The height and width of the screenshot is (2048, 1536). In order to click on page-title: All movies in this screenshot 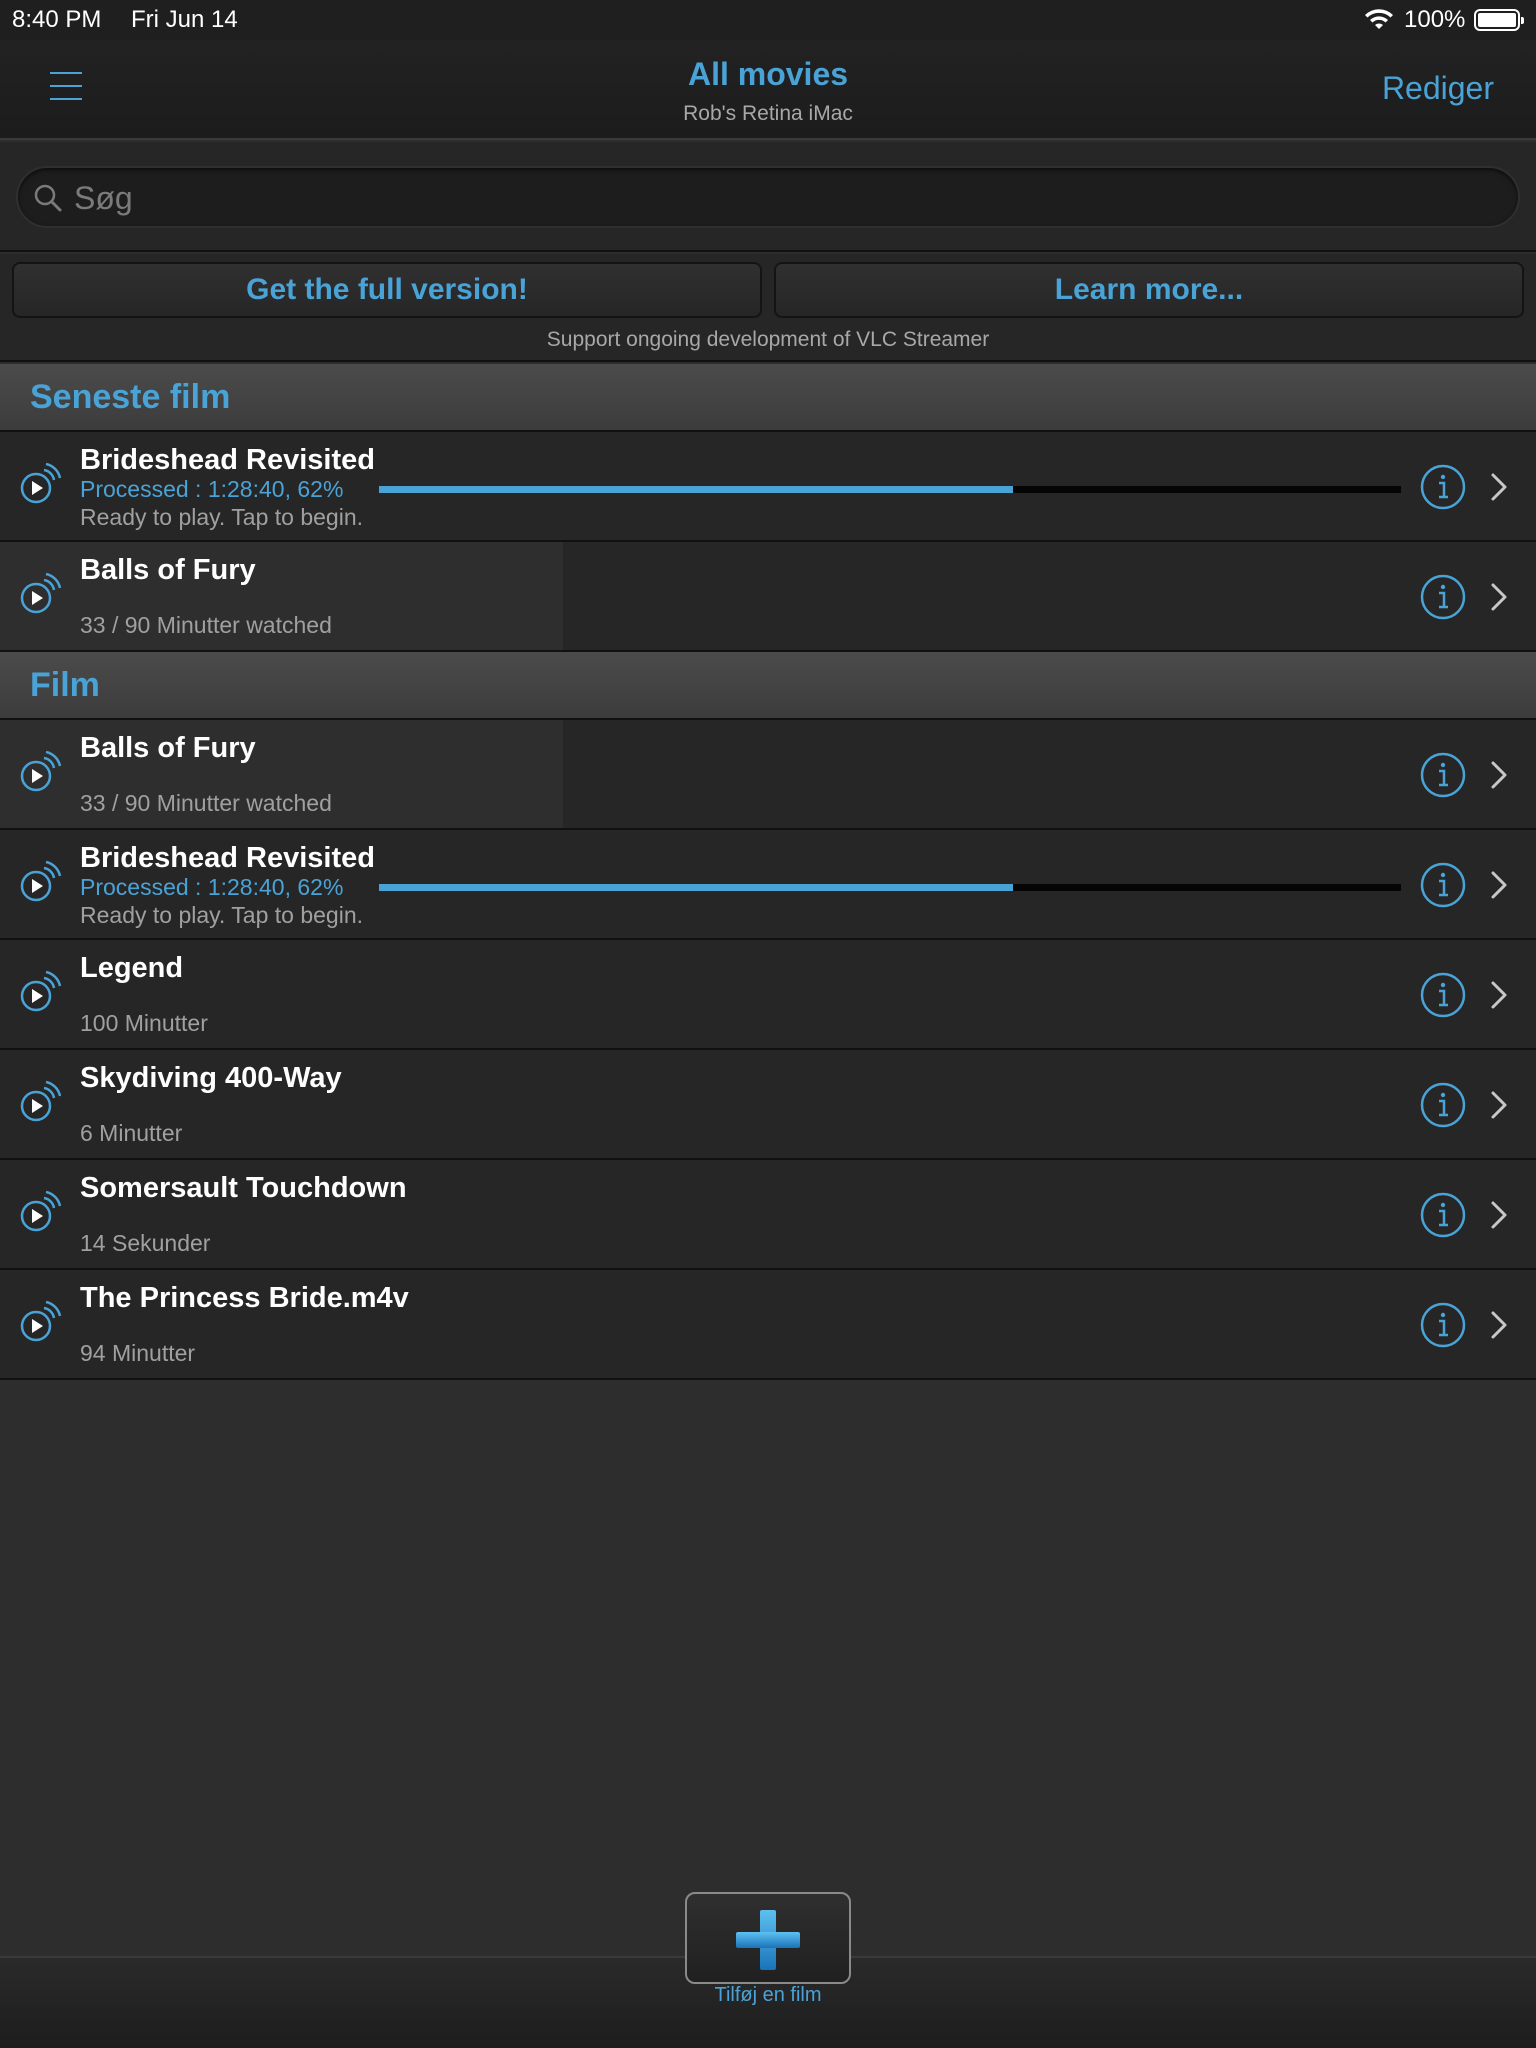, I will do `click(768, 74)`.